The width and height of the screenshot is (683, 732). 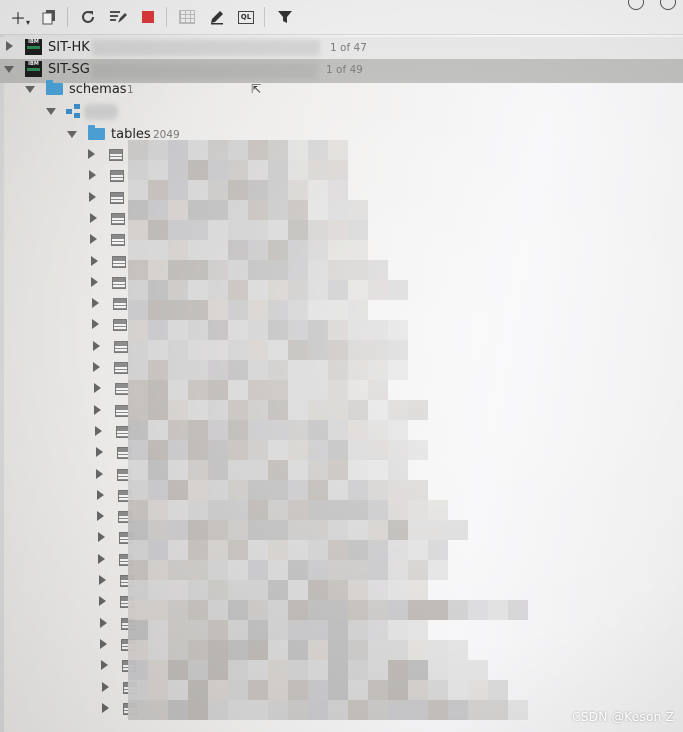 What do you see at coordinates (341, 112) in the screenshot?
I see `tree-node-schema` at bounding box center [341, 112].